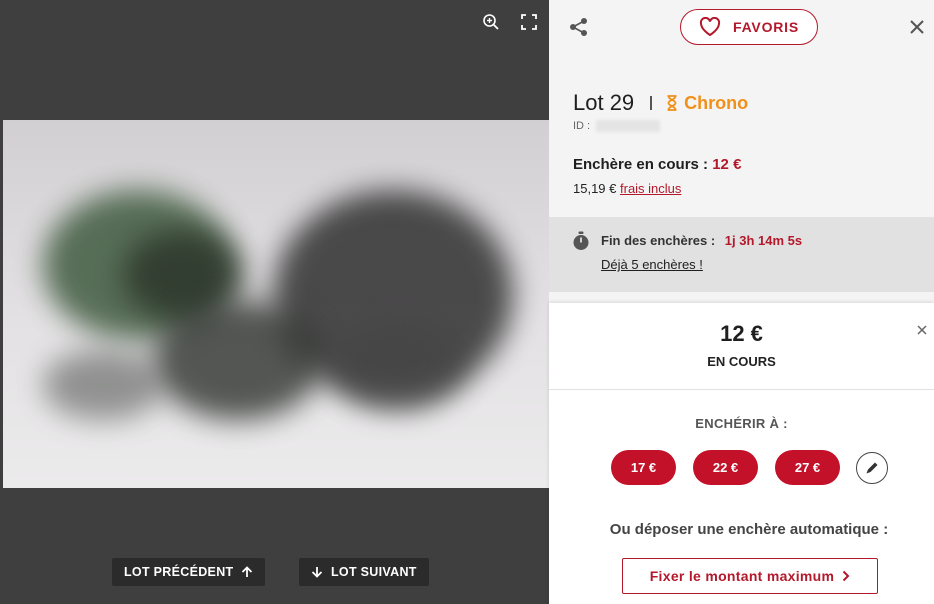 Image resolution: width=934 pixels, height=604 pixels. I want to click on divider, so click(741, 389).